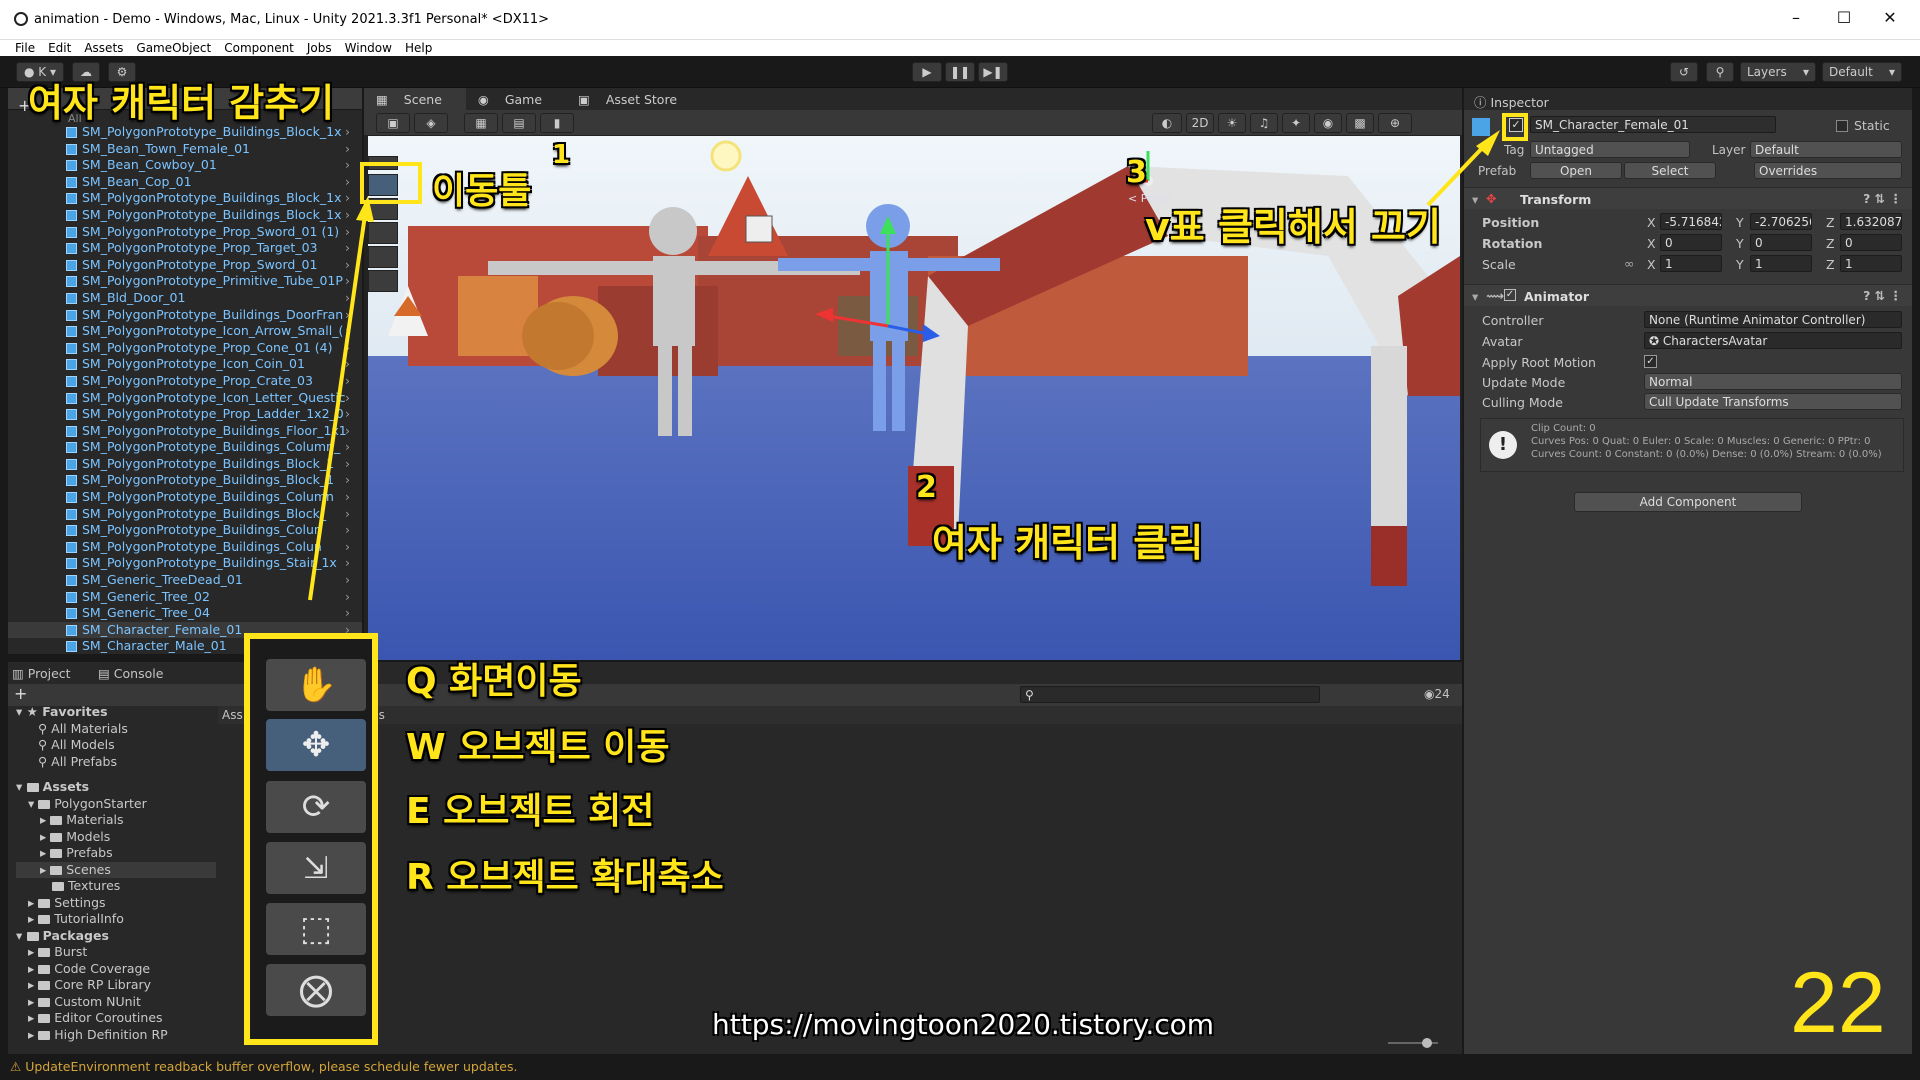 This screenshot has width=1920, height=1080. What do you see at coordinates (311, 839) in the screenshot?
I see `tool-shortcuts-panel: ✋ ✥ ⟳ ⇲ ⬚ ⨂` at bounding box center [311, 839].